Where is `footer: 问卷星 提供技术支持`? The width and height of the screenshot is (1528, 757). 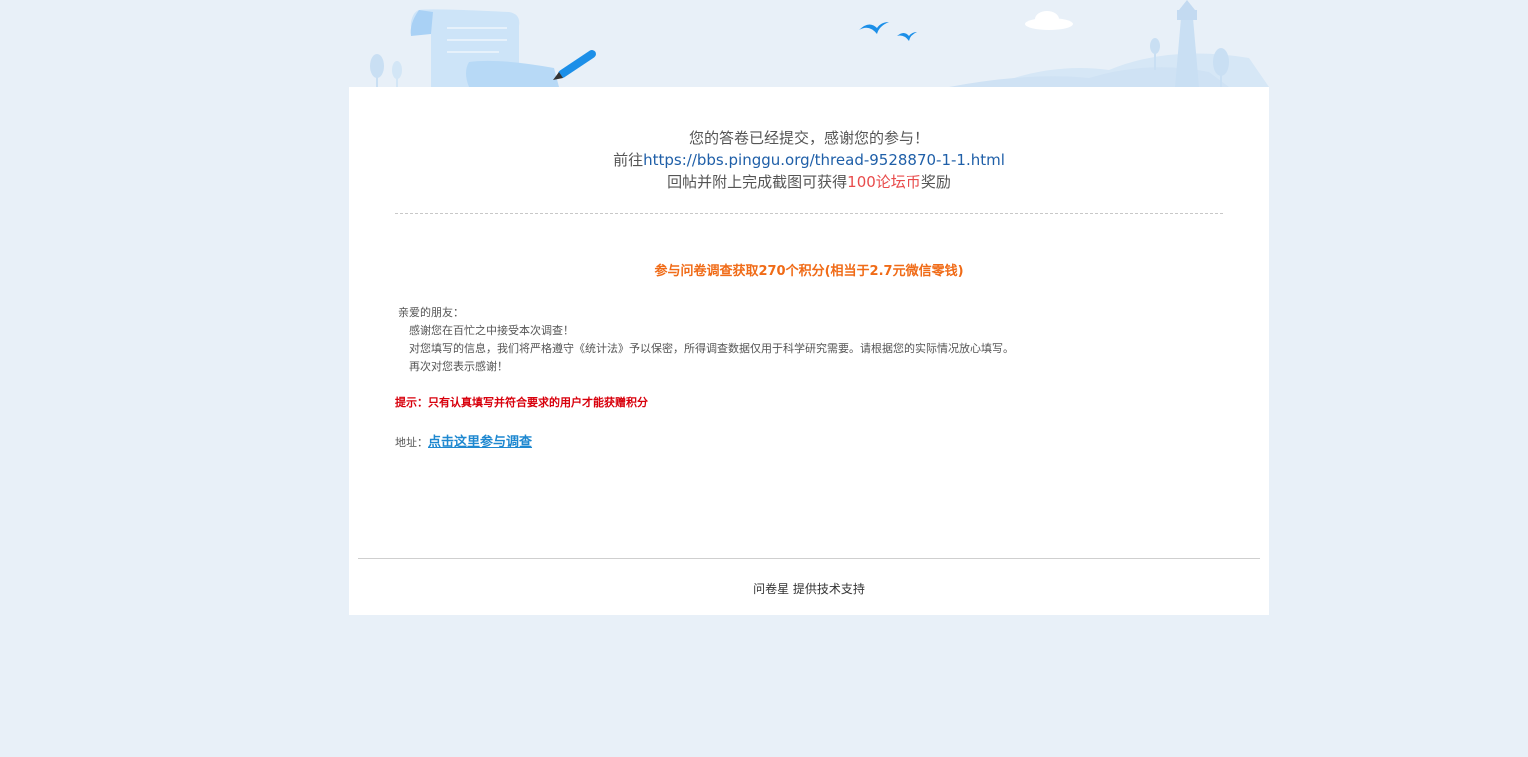
footer: 问卷星 提供技术支持 is located at coordinates (809, 588).